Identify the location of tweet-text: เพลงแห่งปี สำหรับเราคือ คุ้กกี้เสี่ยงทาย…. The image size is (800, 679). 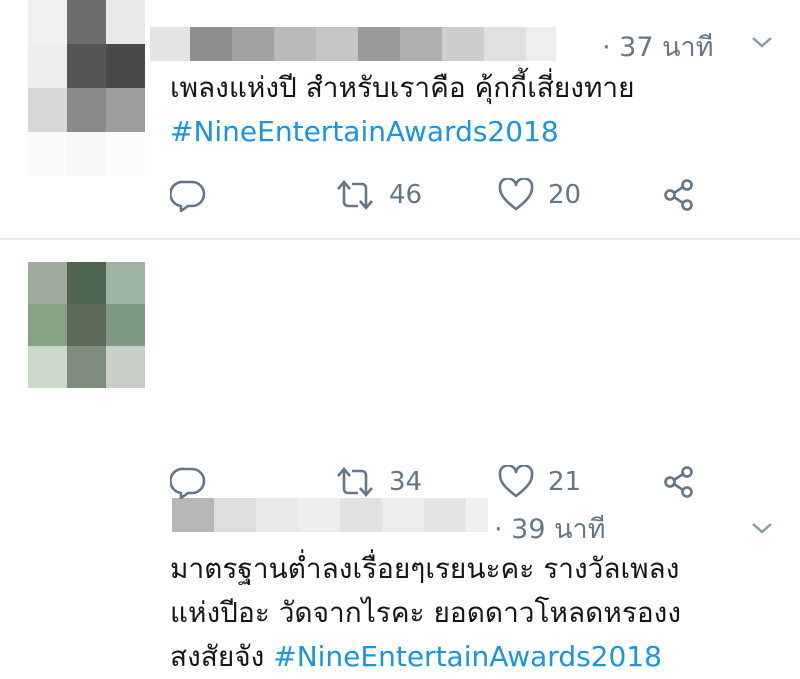
(402, 110).